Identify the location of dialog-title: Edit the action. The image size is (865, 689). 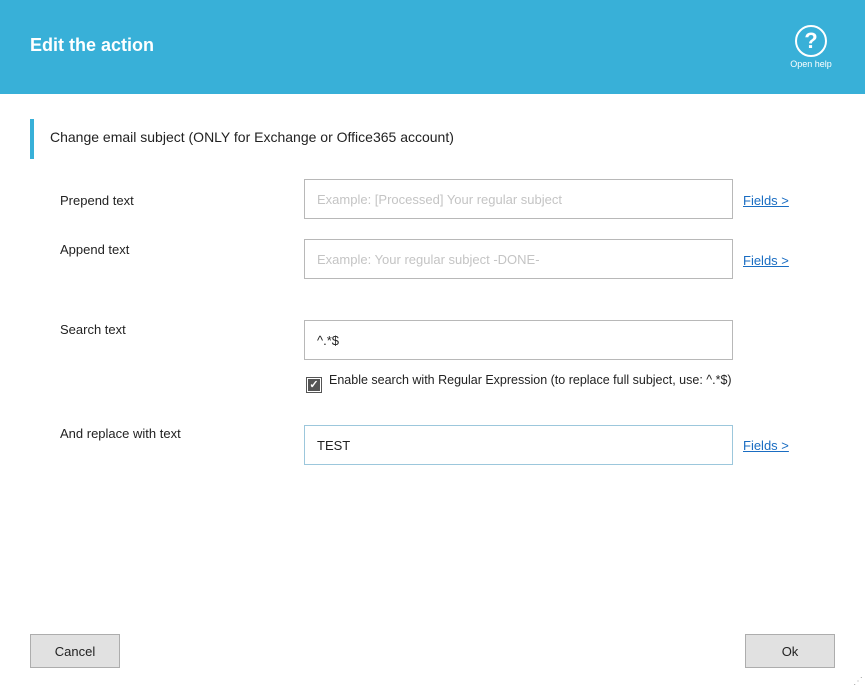
(92, 45).